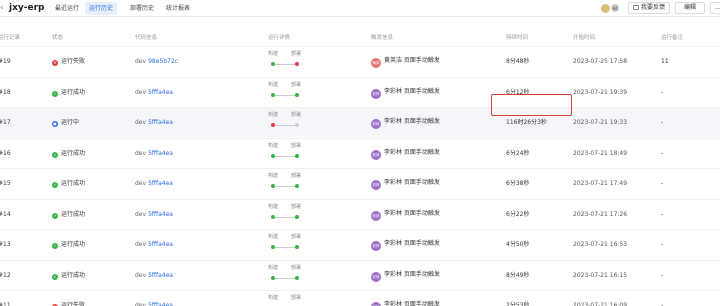 The image size is (720, 306). What do you see at coordinates (600, 304) in the screenshot?
I see `run-start-time: 2023-07-21 16:09` at bounding box center [600, 304].